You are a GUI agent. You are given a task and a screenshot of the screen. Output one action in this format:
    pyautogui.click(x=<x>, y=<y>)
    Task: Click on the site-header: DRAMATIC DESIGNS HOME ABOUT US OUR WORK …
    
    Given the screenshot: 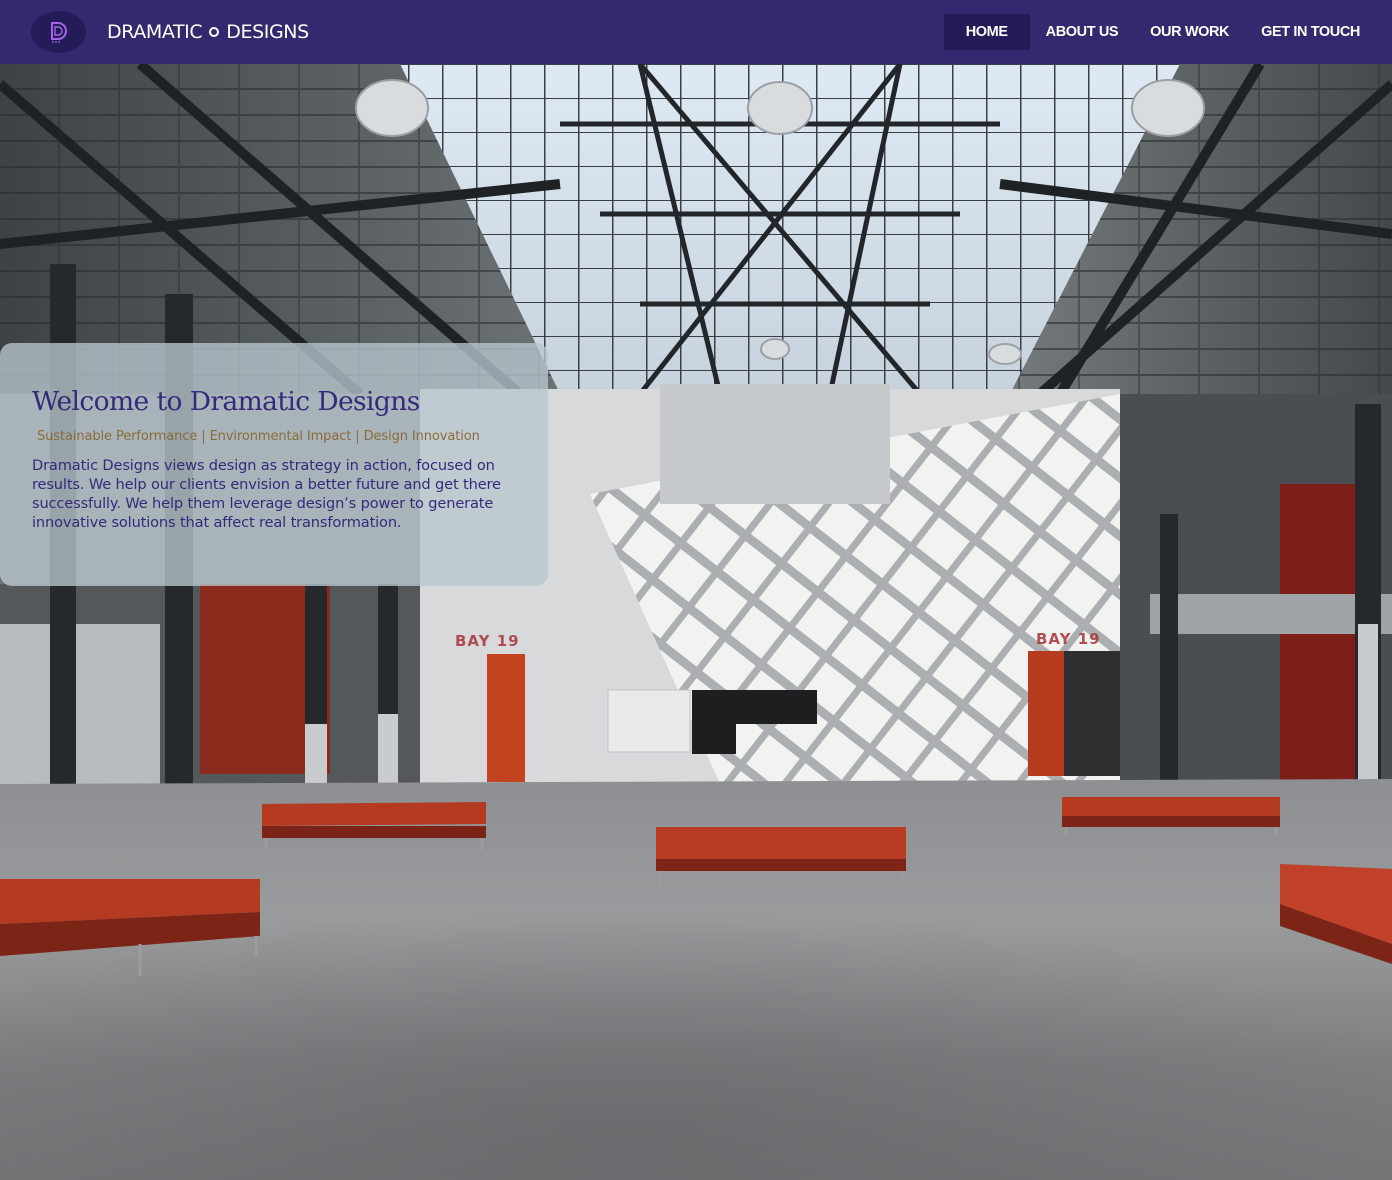 What is the action you would take?
    pyautogui.click(x=696, y=32)
    